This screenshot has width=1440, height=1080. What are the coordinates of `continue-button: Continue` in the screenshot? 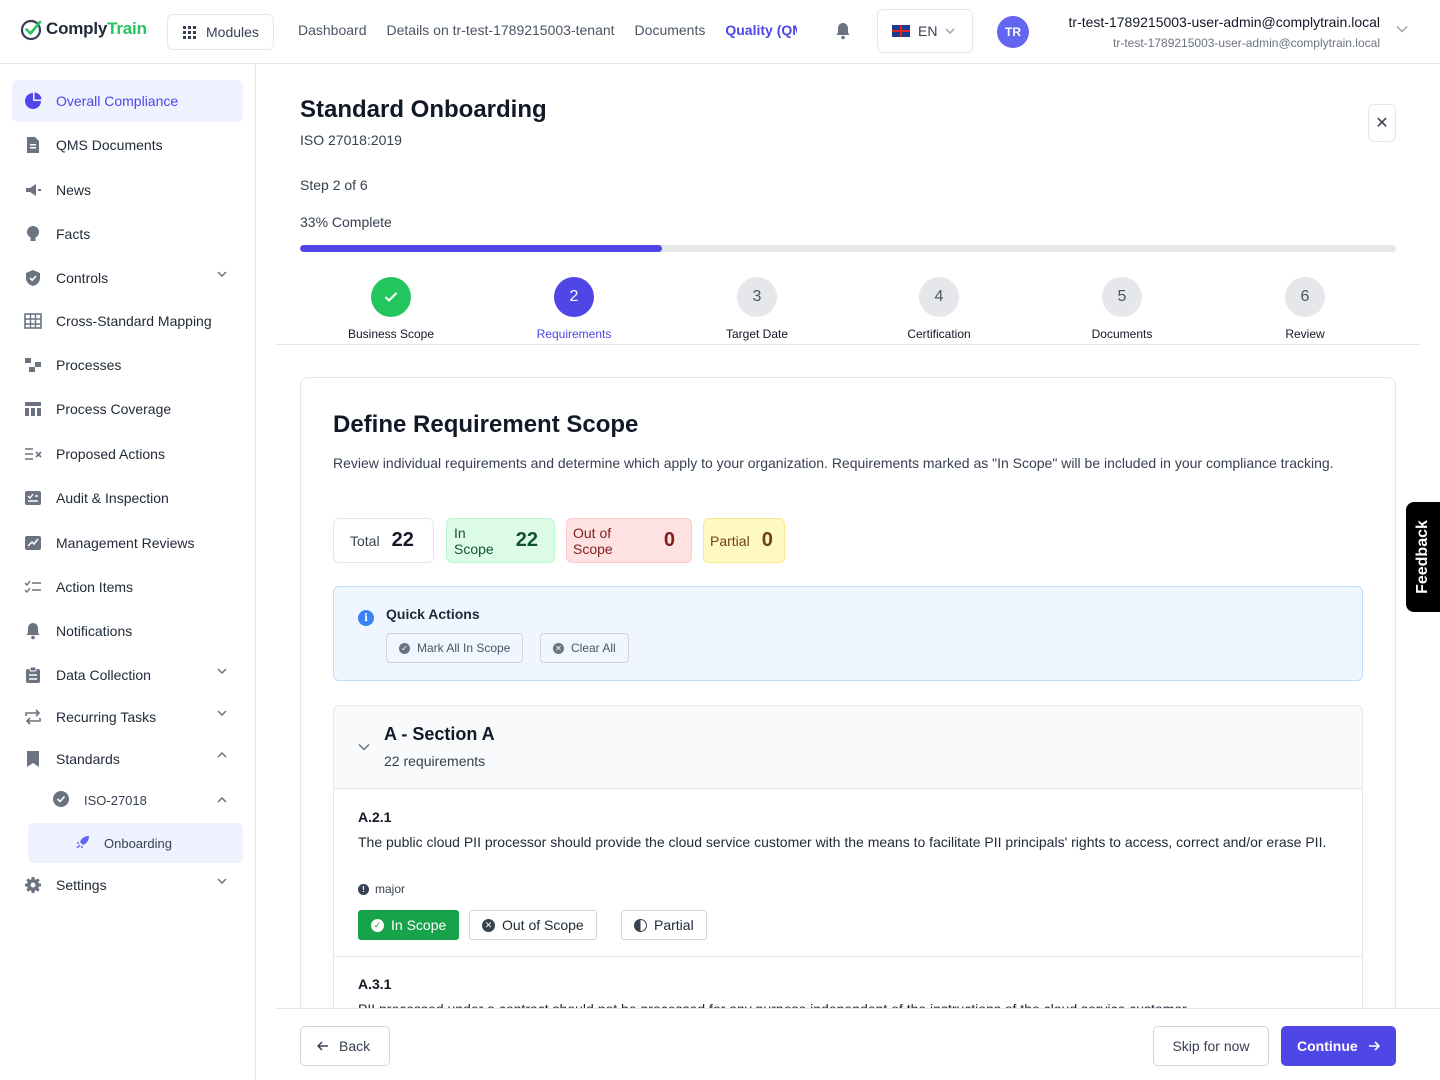 It's located at (1338, 1046).